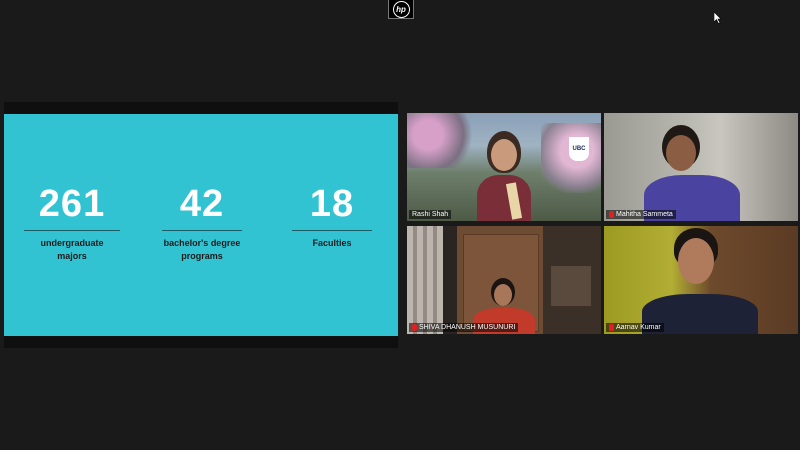 This screenshot has width=800, height=450. I want to click on participant-name-label: Rashi Shah, so click(430, 214).